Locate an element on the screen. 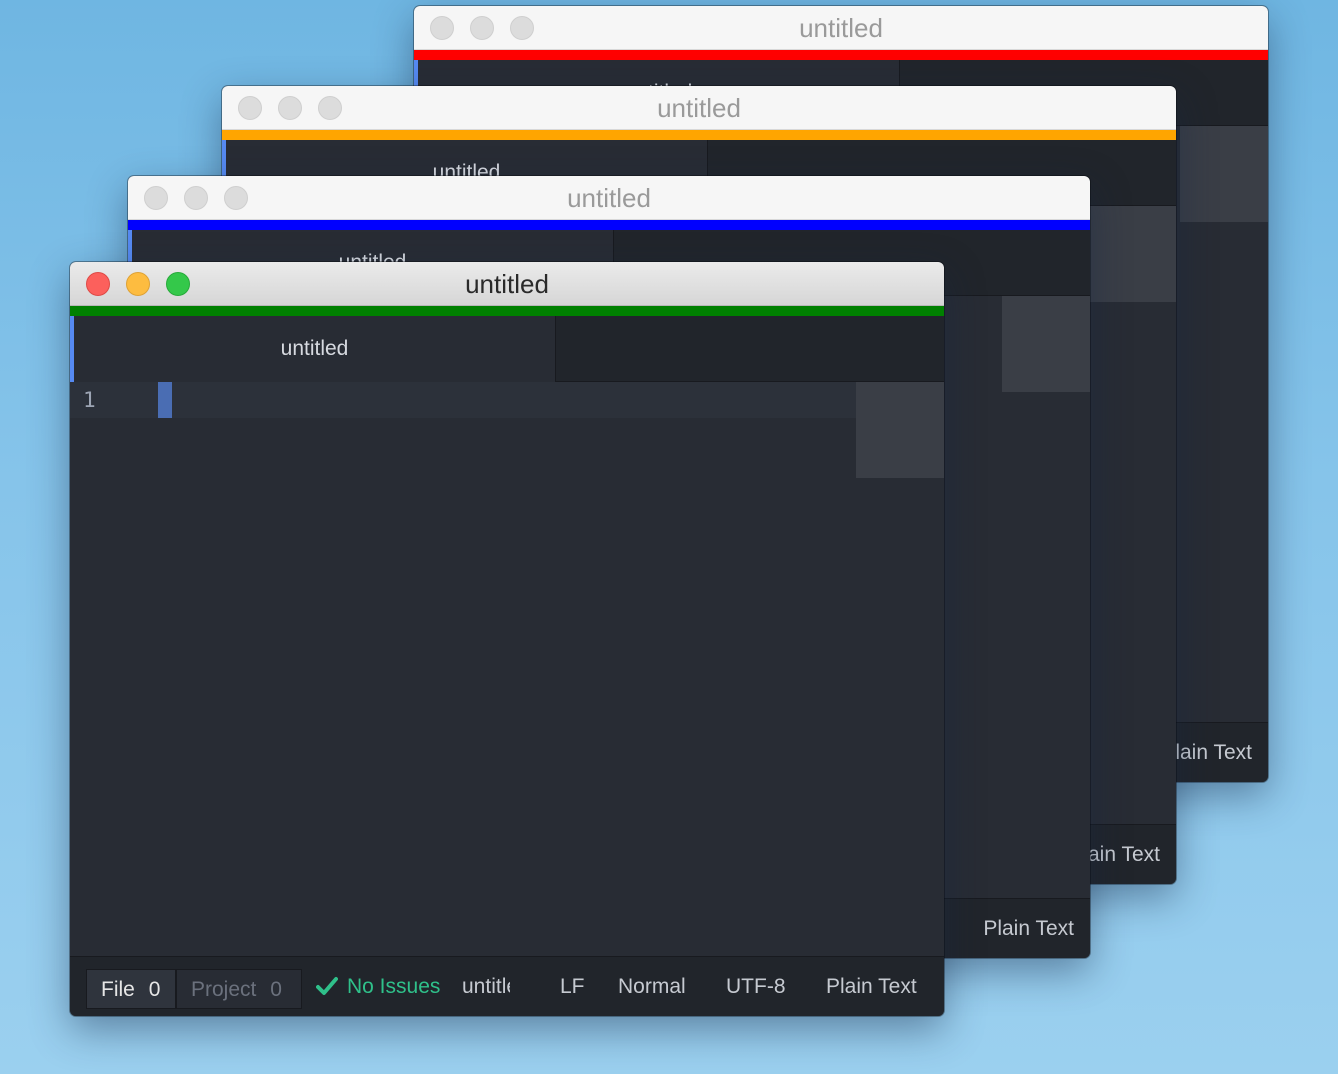 The width and height of the screenshot is (1338, 1074). linter-project-count: 0 is located at coordinates (276, 989).